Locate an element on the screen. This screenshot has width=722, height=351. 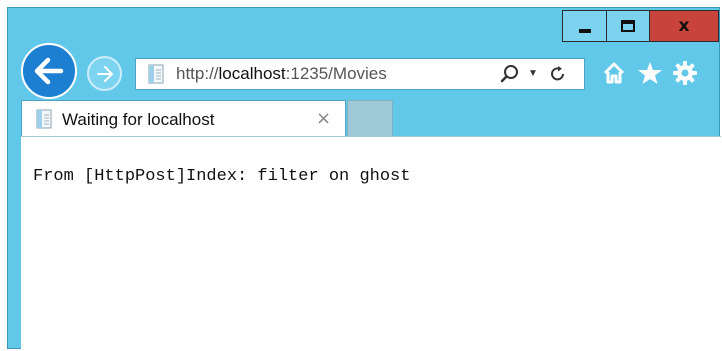
forward-button is located at coordinates (104, 73).